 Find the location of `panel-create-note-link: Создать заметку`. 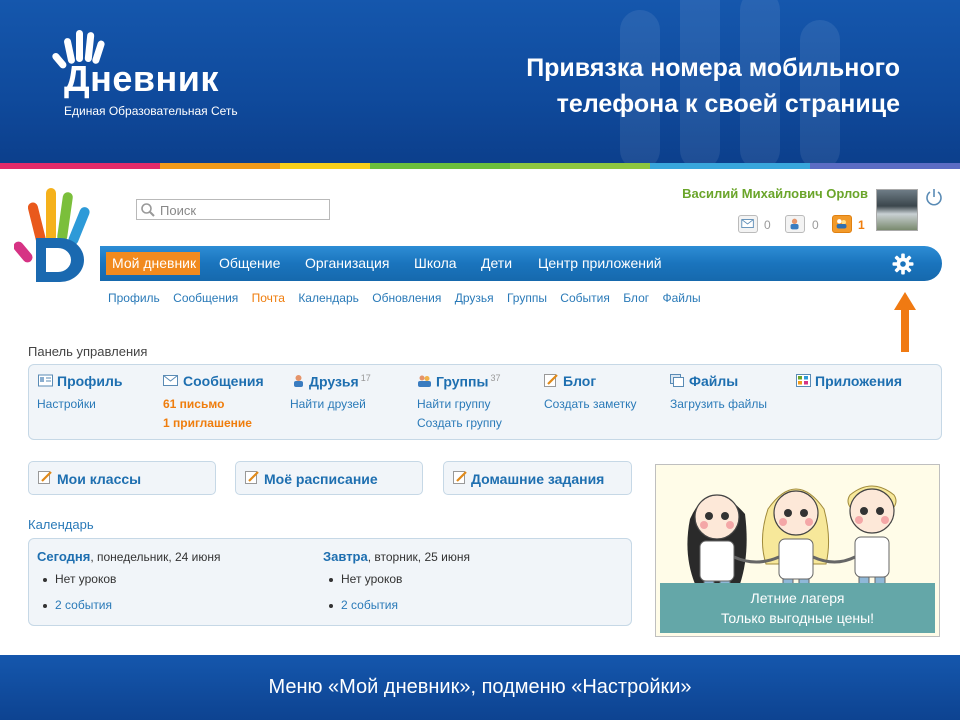

panel-create-note-link: Создать заметку is located at coordinates (590, 404).